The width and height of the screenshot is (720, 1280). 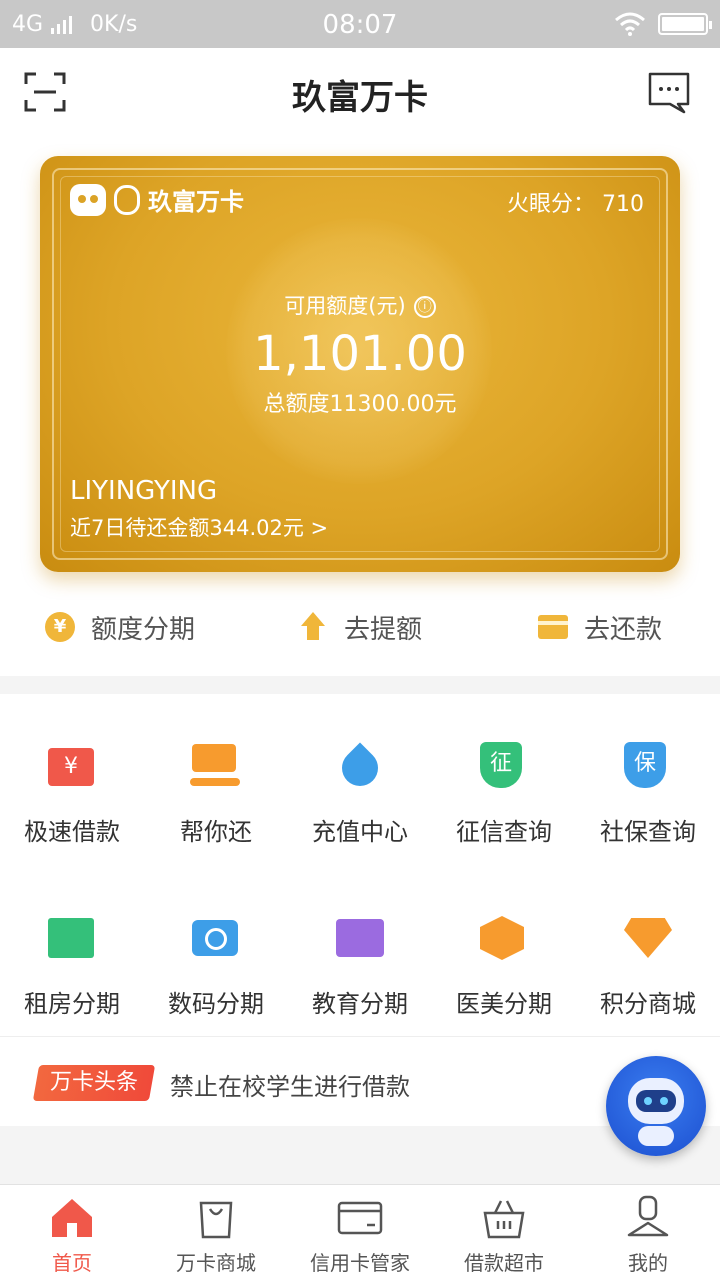 I want to click on camera-icon, so click(x=216, y=938).